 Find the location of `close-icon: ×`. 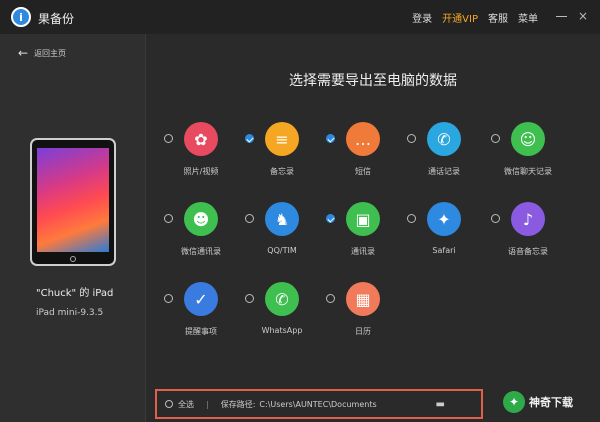

close-icon: × is located at coordinates (583, 16).